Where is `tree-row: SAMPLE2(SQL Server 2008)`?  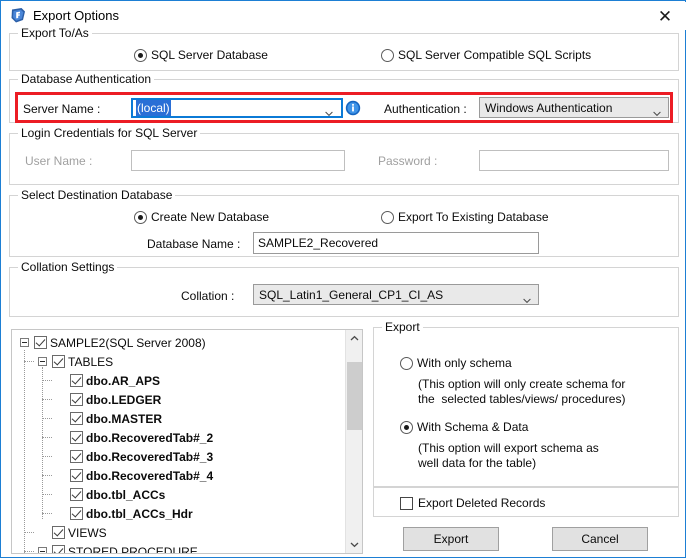 tree-row: SAMPLE2(SQL Server 2008) is located at coordinates (178, 342).